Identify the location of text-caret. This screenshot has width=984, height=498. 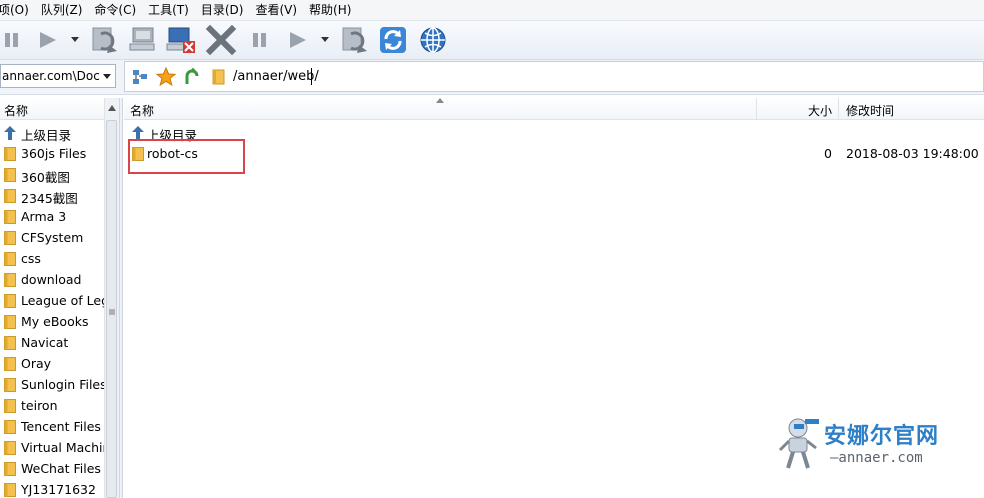
(311, 76).